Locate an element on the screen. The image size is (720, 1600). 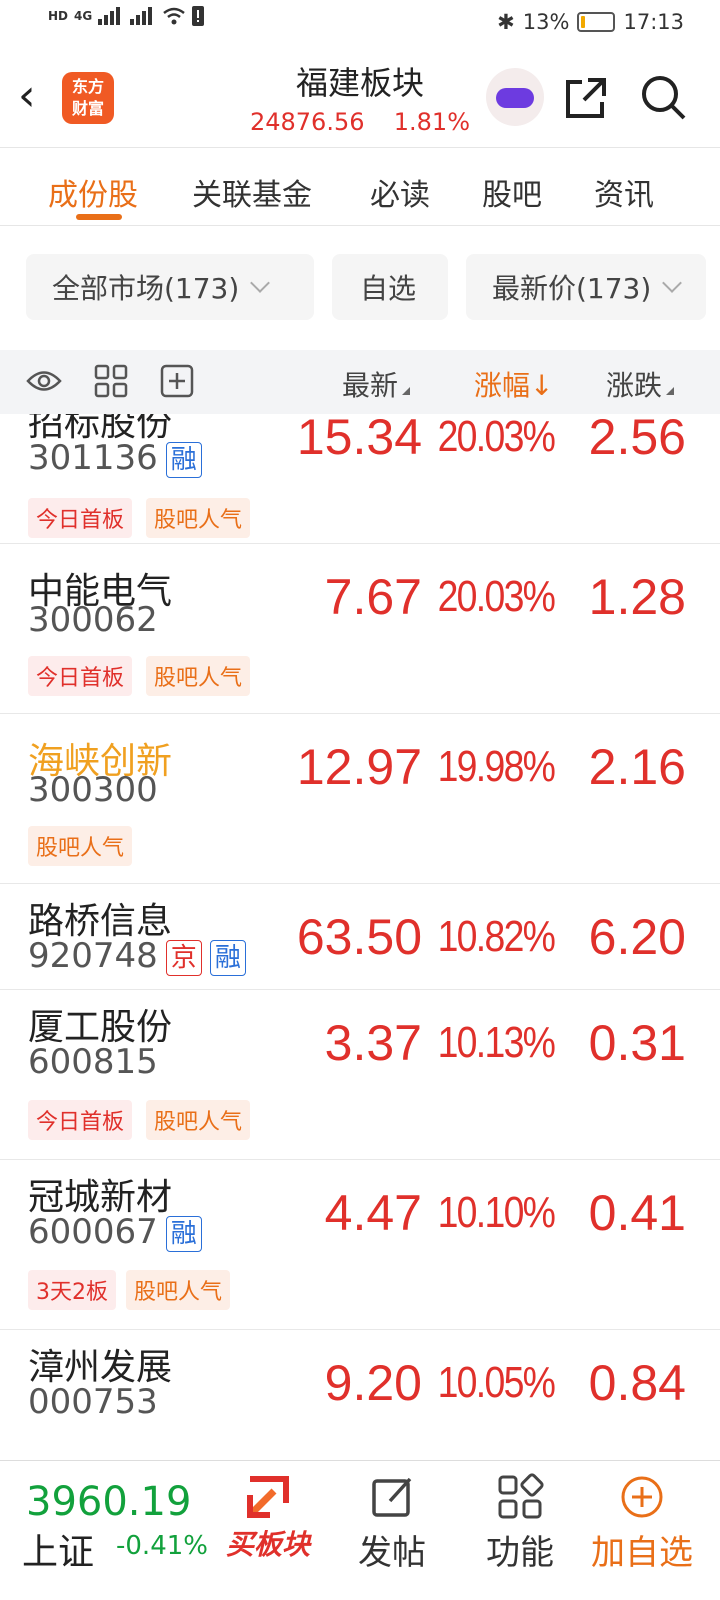
tab-related-funds: 关联基金 is located at coordinates (252, 192).